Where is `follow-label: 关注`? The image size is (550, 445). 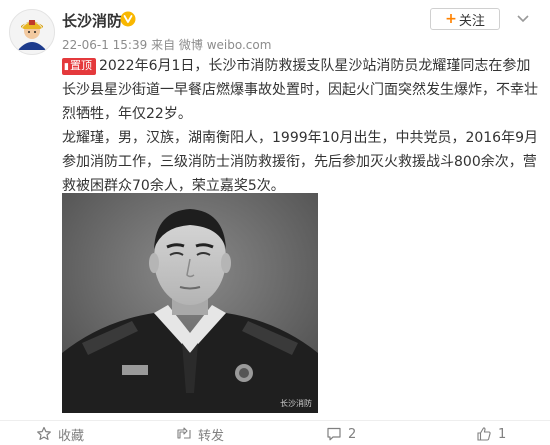 follow-label: 关注 is located at coordinates (471, 21).